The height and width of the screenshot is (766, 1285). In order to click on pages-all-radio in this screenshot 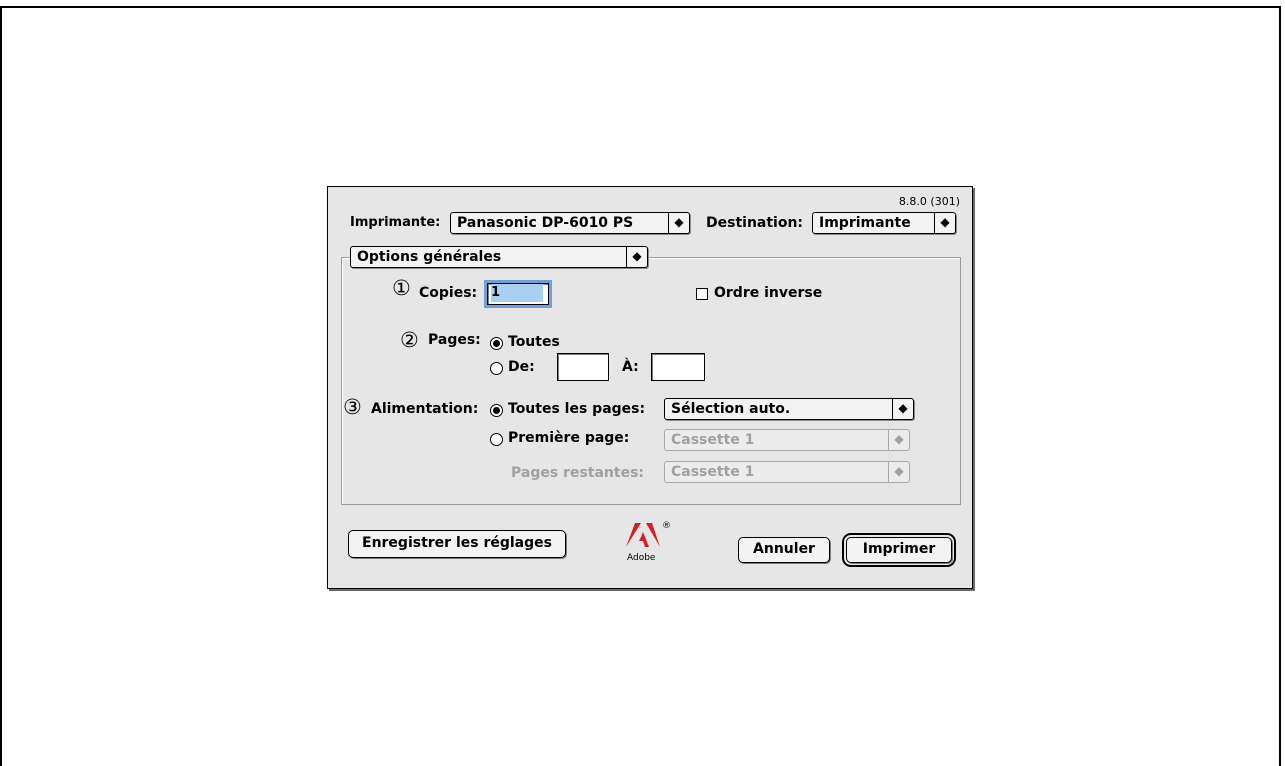, I will do `click(496, 343)`.